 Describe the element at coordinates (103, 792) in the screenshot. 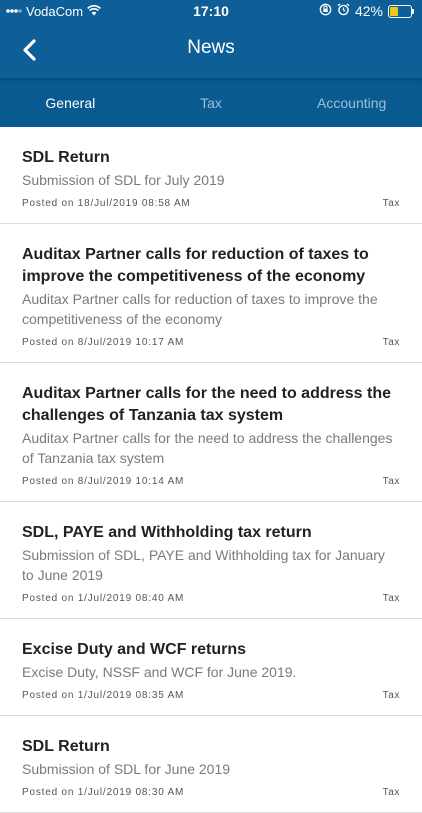

I see `news-posted-date: Posted on 1/Jul/2019 08:30 AM` at that location.